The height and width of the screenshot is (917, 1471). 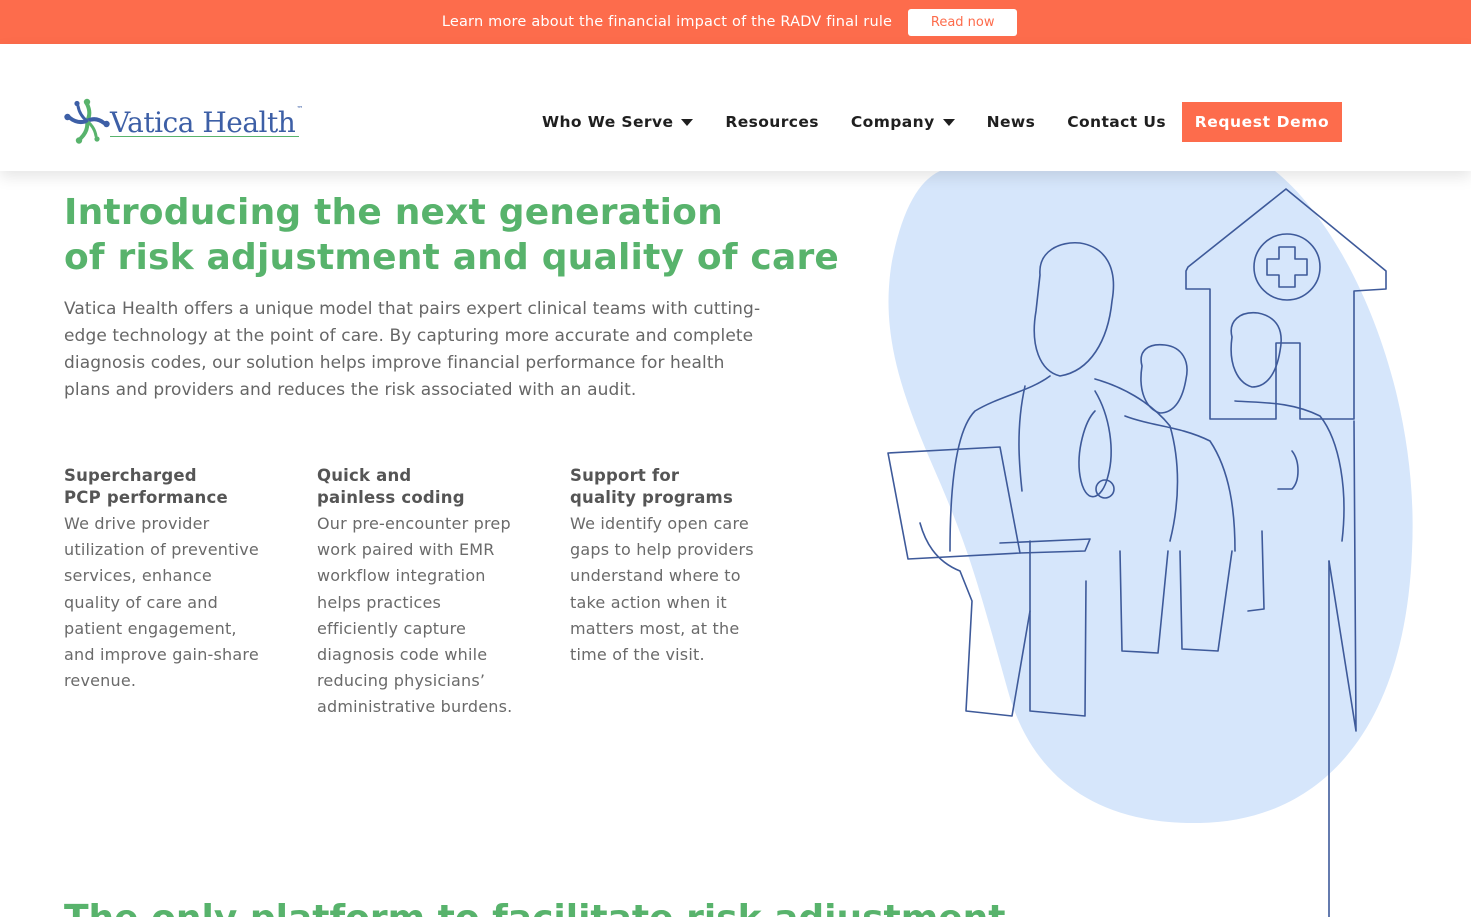 What do you see at coordinates (205, 136) in the screenshot?
I see `logo-underline` at bounding box center [205, 136].